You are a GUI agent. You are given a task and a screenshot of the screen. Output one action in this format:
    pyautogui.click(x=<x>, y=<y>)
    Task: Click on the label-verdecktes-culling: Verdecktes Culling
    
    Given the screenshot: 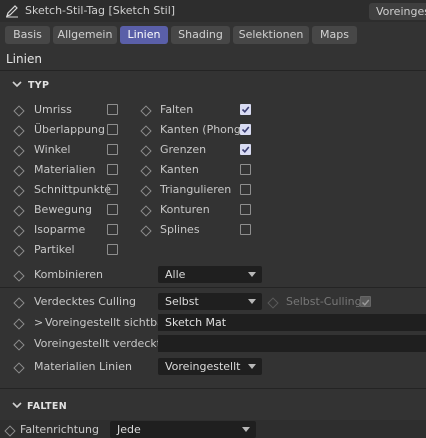 What is the action you would take?
    pyautogui.click(x=85, y=301)
    